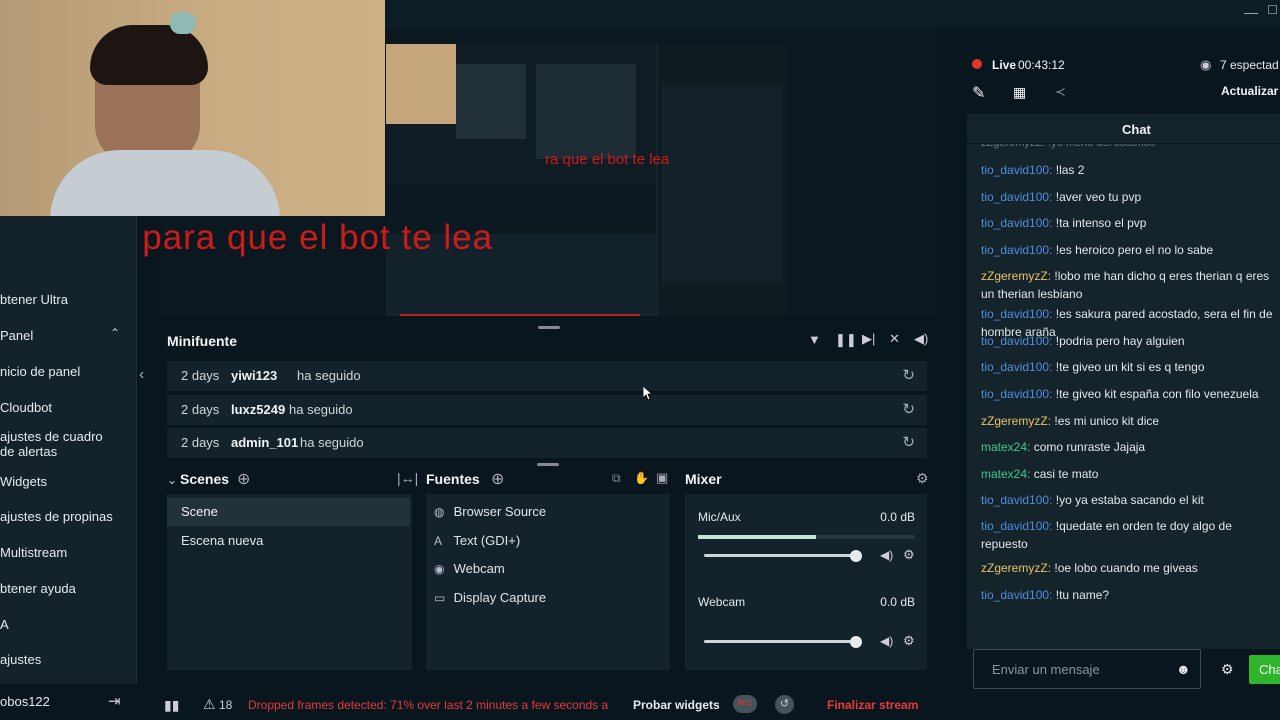 The height and width of the screenshot is (720, 1280). What do you see at coordinates (407, 478) in the screenshot?
I see `scene-transition-icon: |↔|` at bounding box center [407, 478].